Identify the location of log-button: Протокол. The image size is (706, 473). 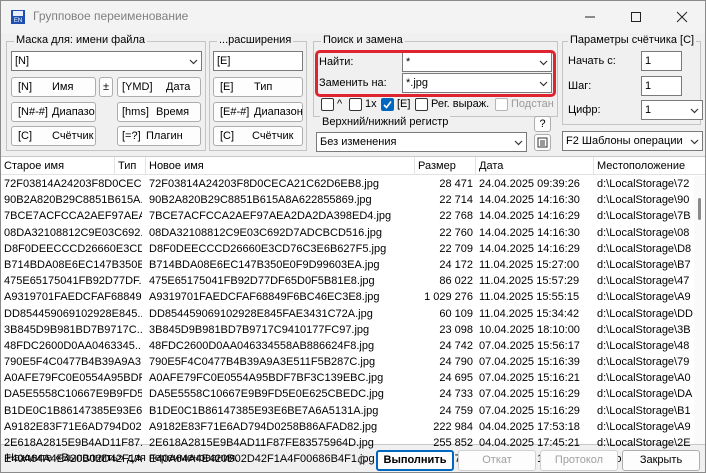
(579, 460).